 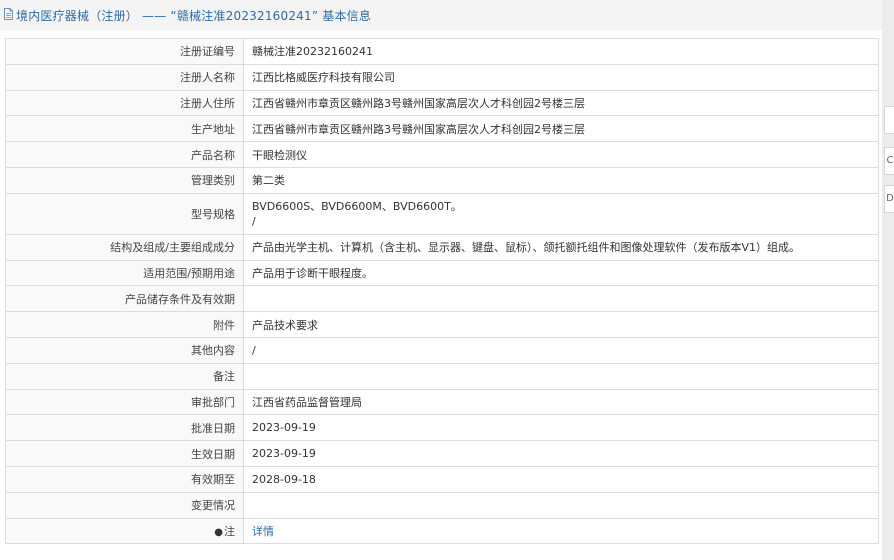 I want to click on row-label-management-class: 管理类别, so click(x=124, y=180).